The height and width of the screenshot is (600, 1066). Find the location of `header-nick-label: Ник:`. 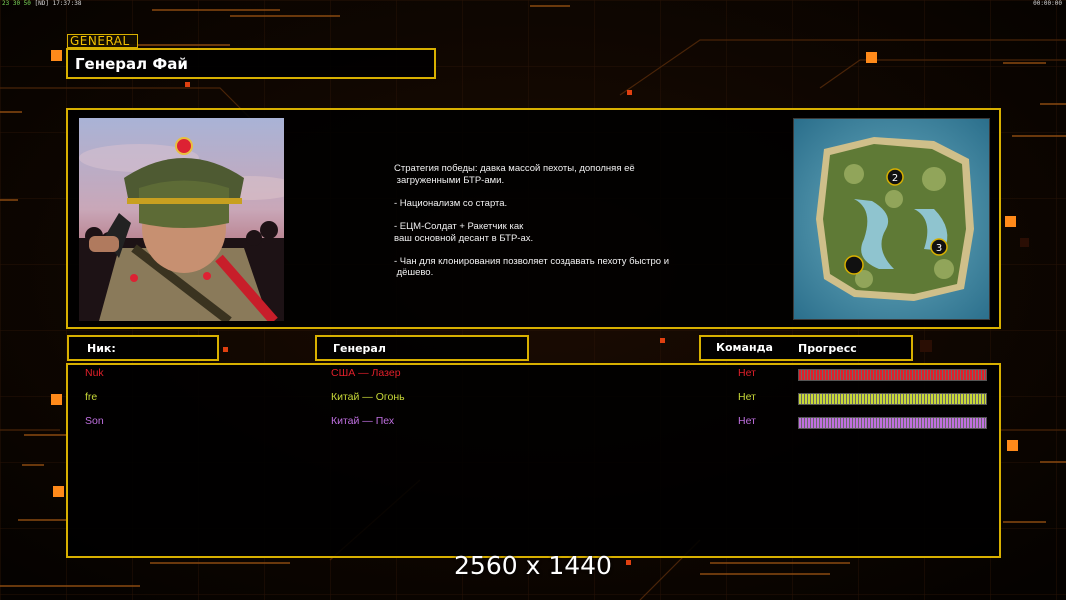

header-nick-label: Ник: is located at coordinates (101, 348).